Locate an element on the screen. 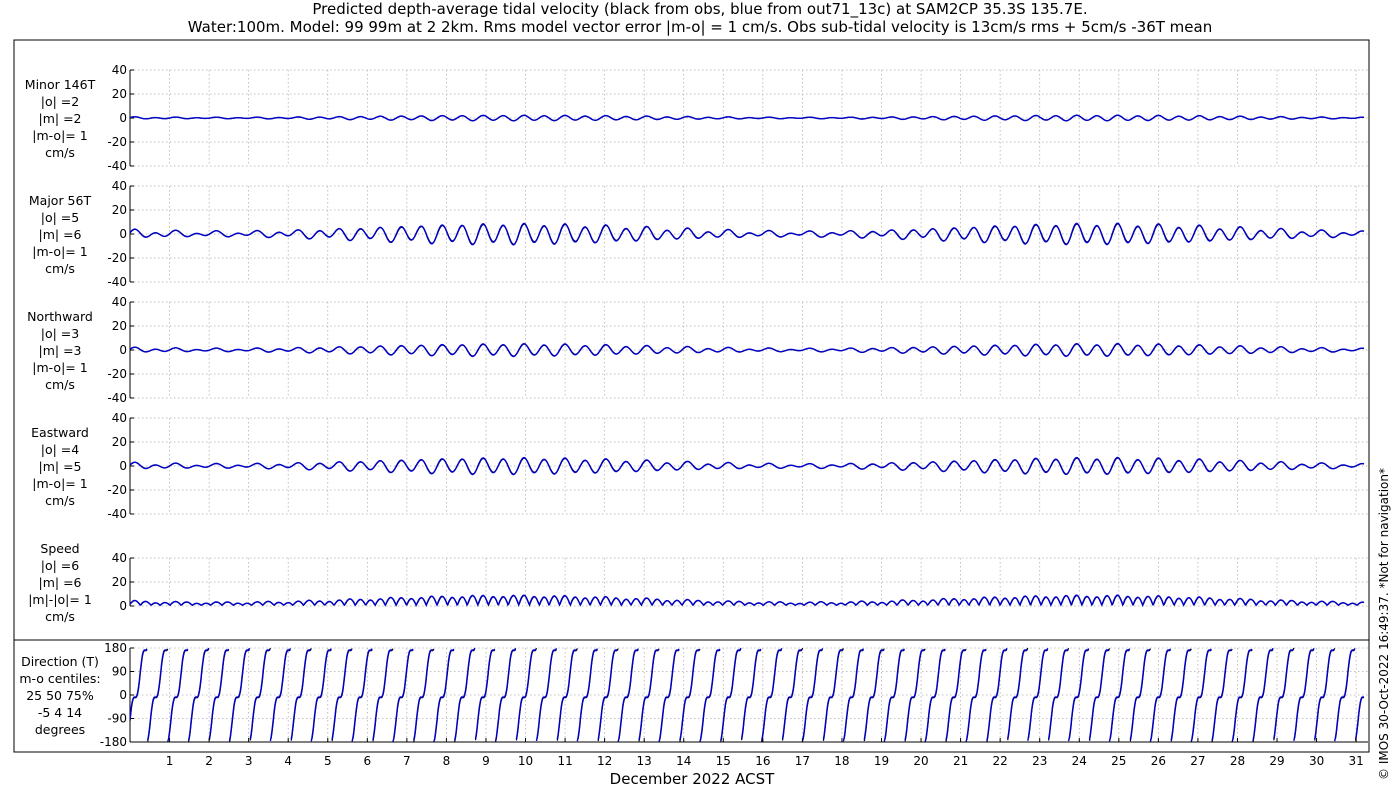 The image size is (1400, 800). panel-eastward-ytick-label-1: 20 is located at coordinates (119, 442).